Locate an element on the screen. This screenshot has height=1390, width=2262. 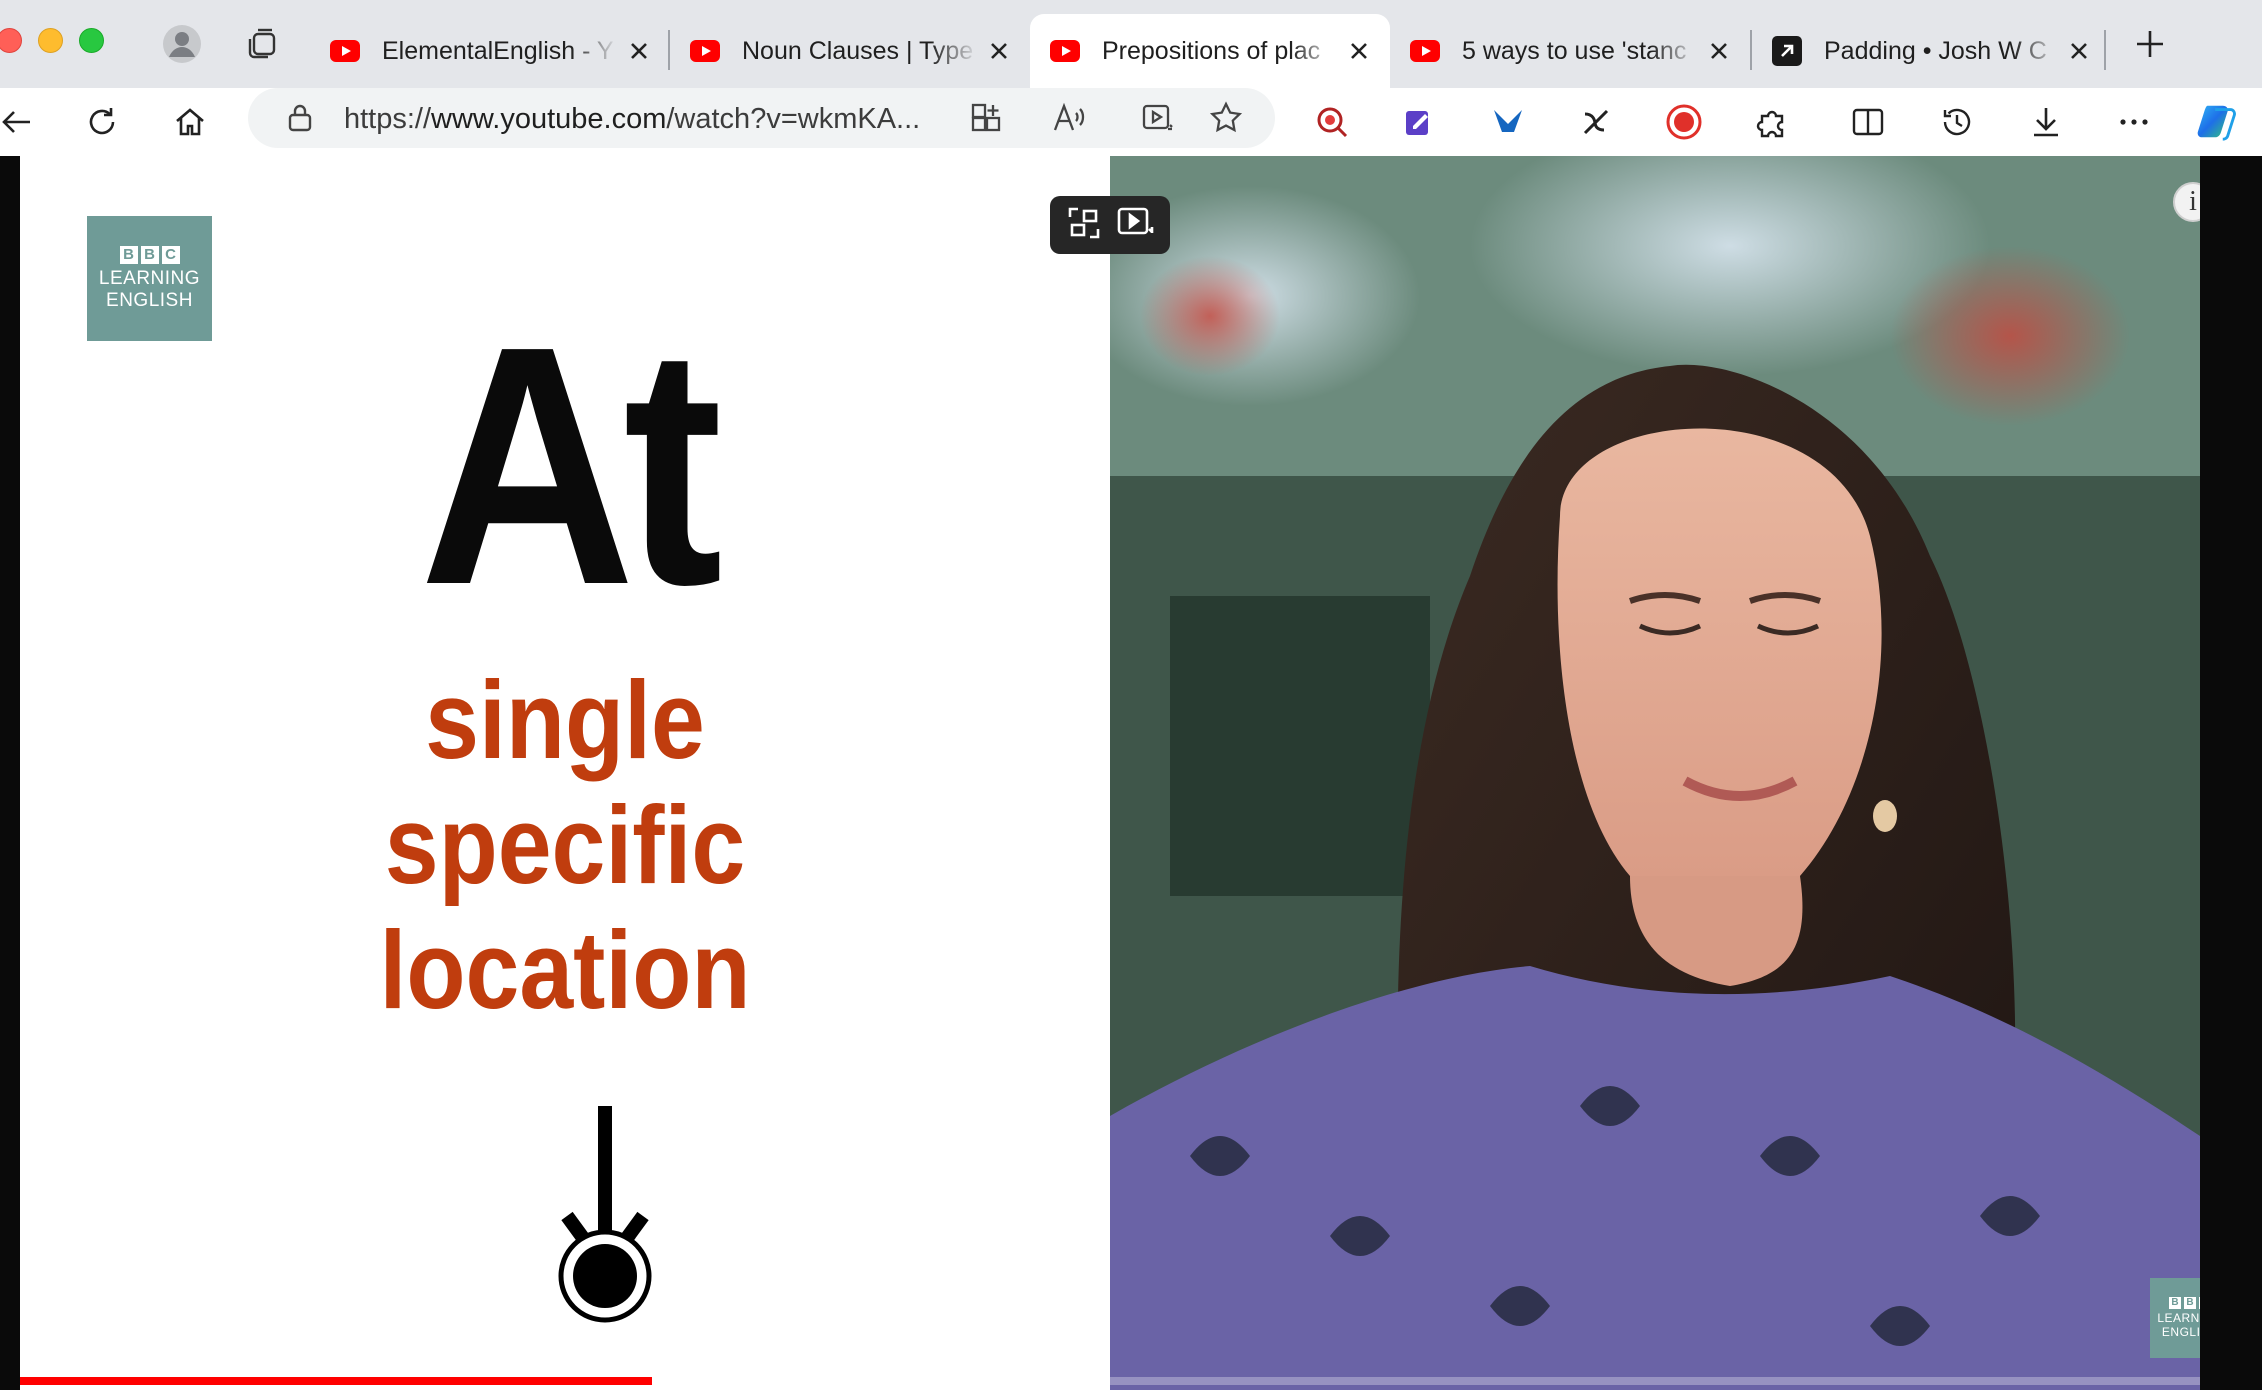
tab-title: Noun Clauses | Type is located at coordinates (858, 50).